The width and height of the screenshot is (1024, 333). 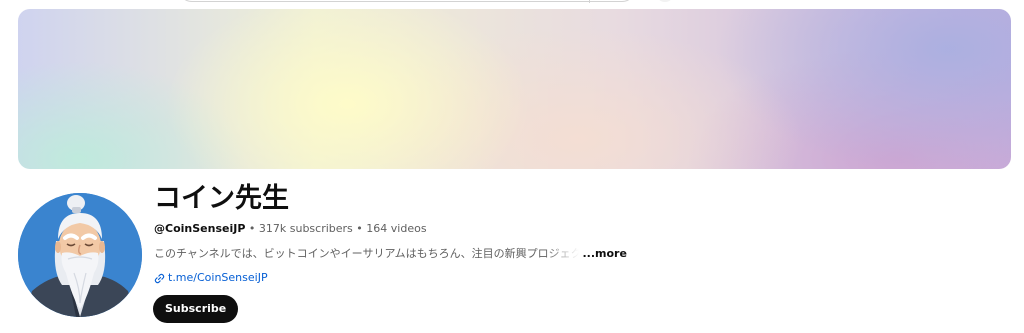 I want to click on subscriber-count: 317k subscribers, so click(x=305, y=228).